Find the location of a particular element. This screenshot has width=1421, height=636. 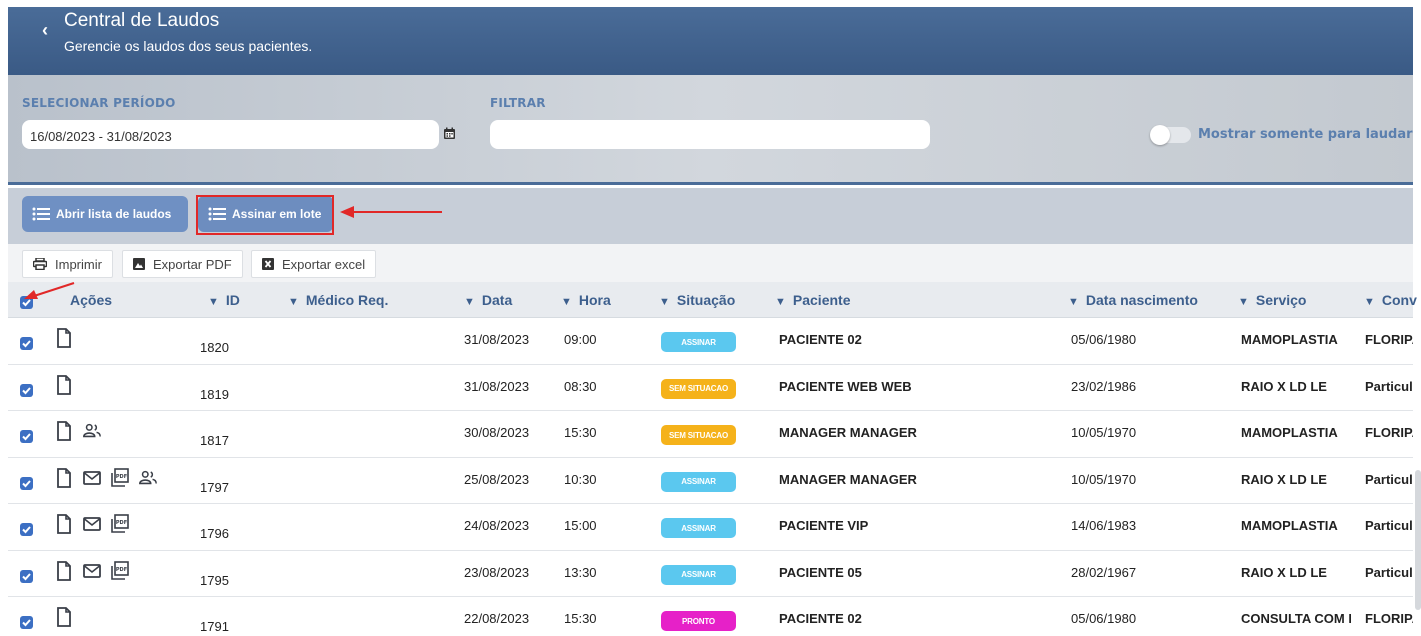

page-title: Central de Laudos is located at coordinates (142, 20).